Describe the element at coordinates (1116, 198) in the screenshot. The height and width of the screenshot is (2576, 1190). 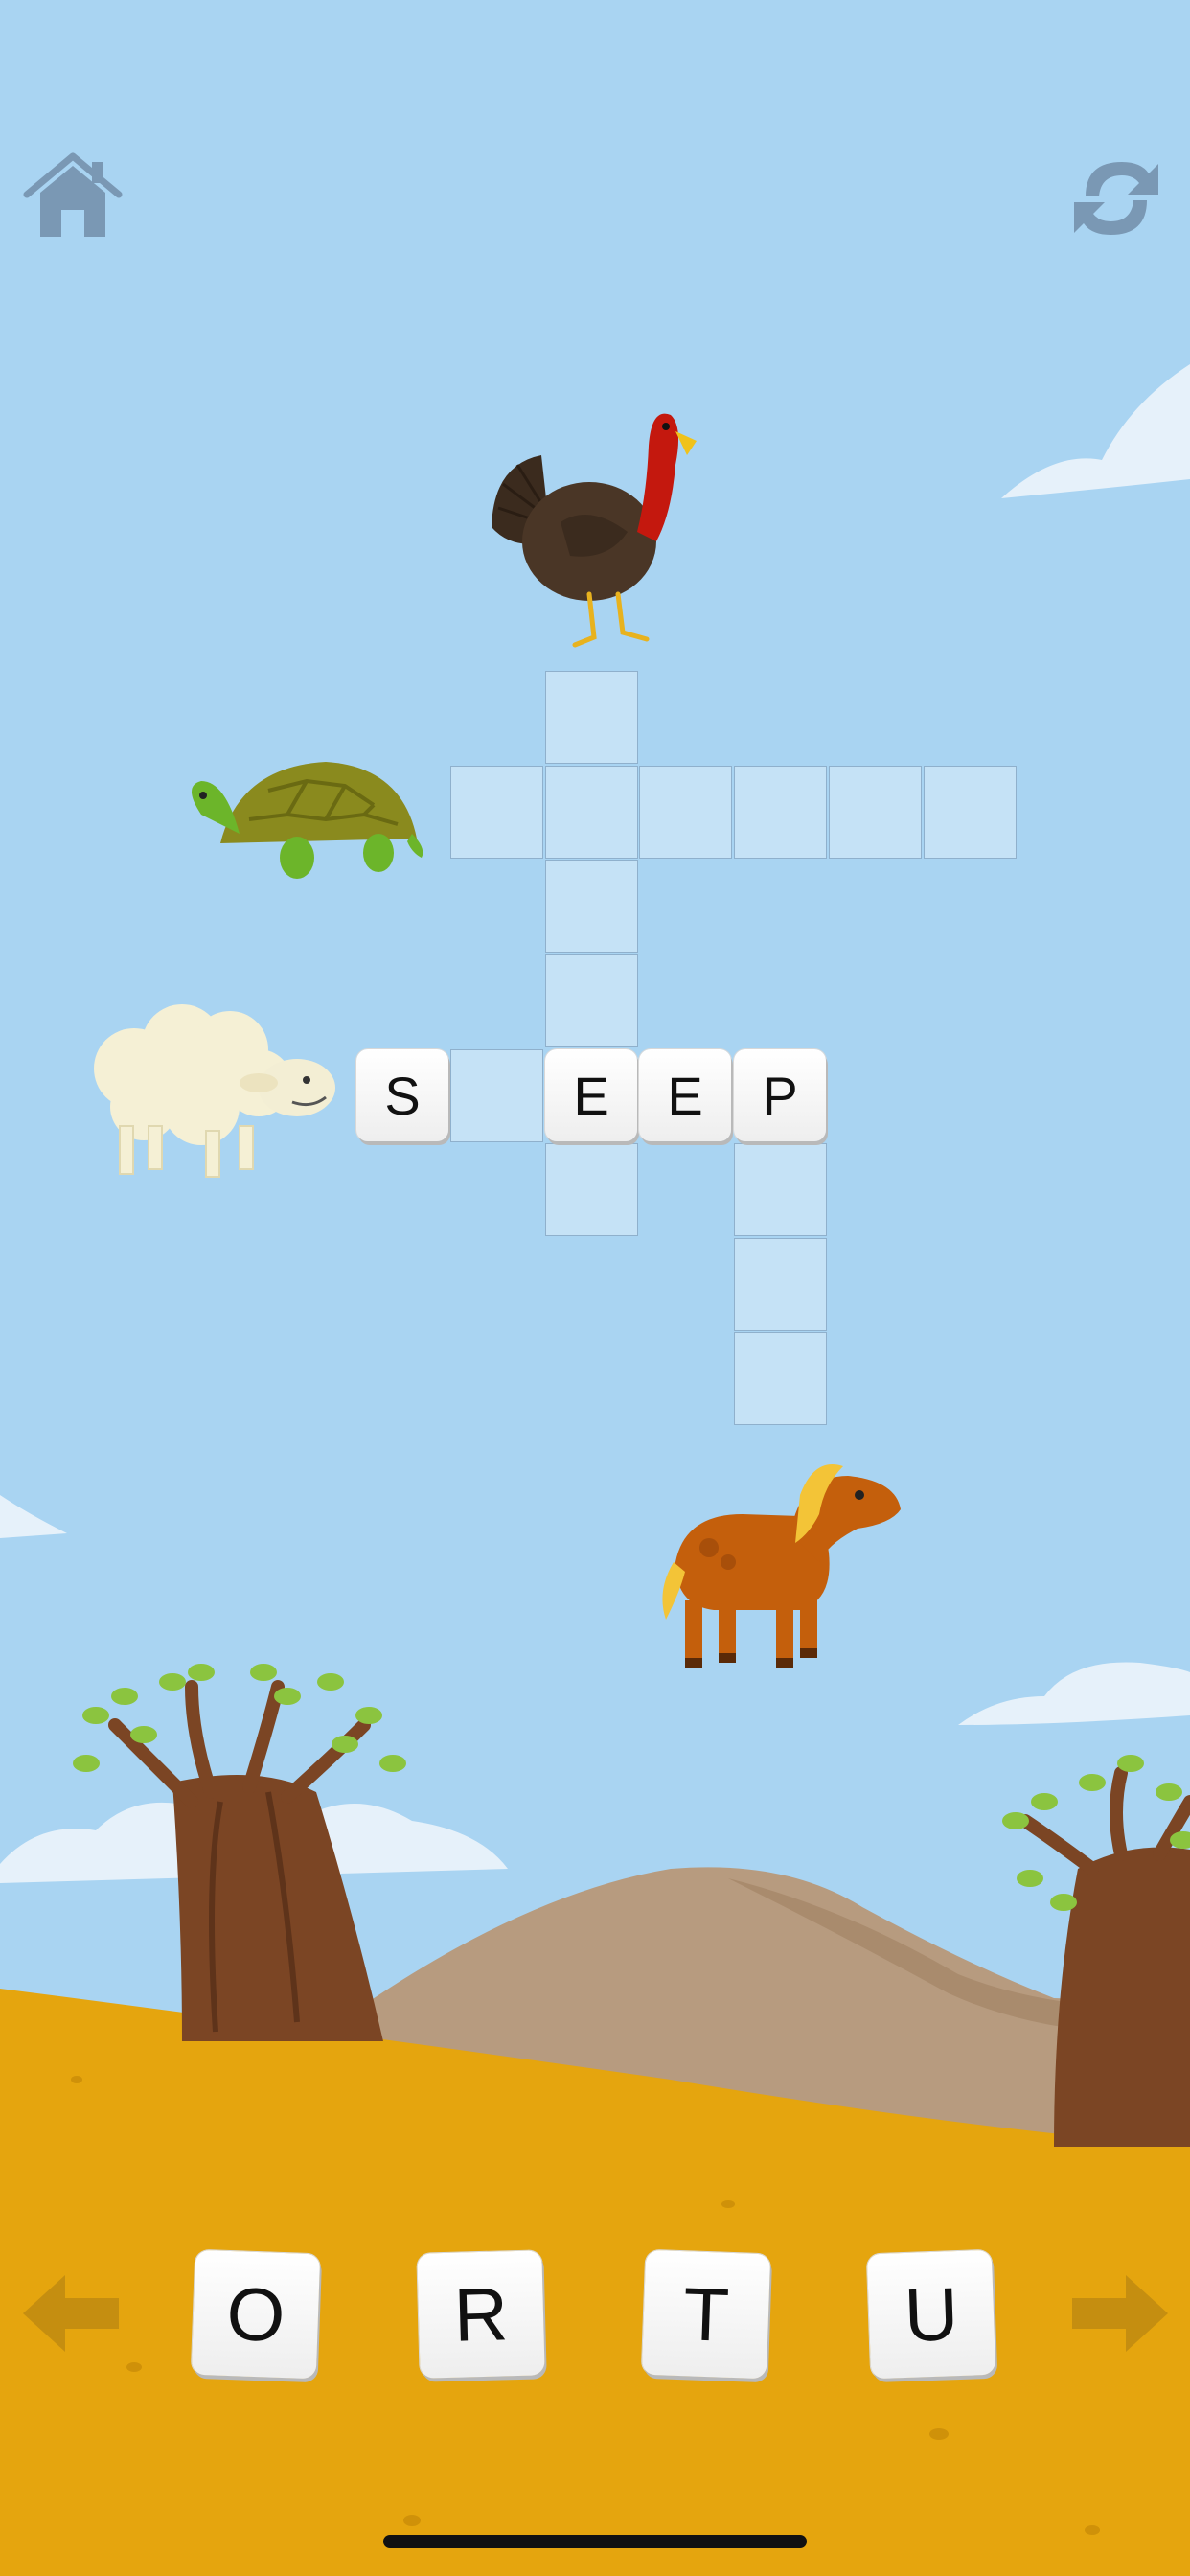
I see `refresh-icon` at that location.